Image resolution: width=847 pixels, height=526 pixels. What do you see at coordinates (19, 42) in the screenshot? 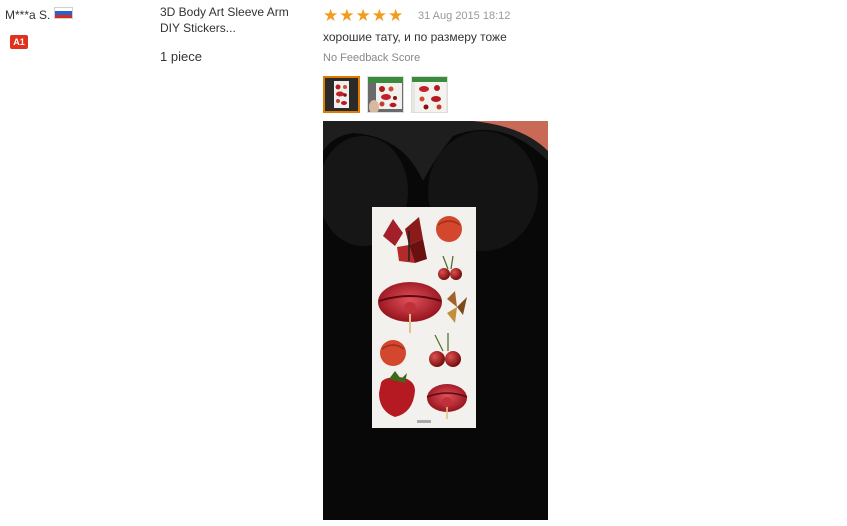
I see `buyer-level-badge: A1` at bounding box center [19, 42].